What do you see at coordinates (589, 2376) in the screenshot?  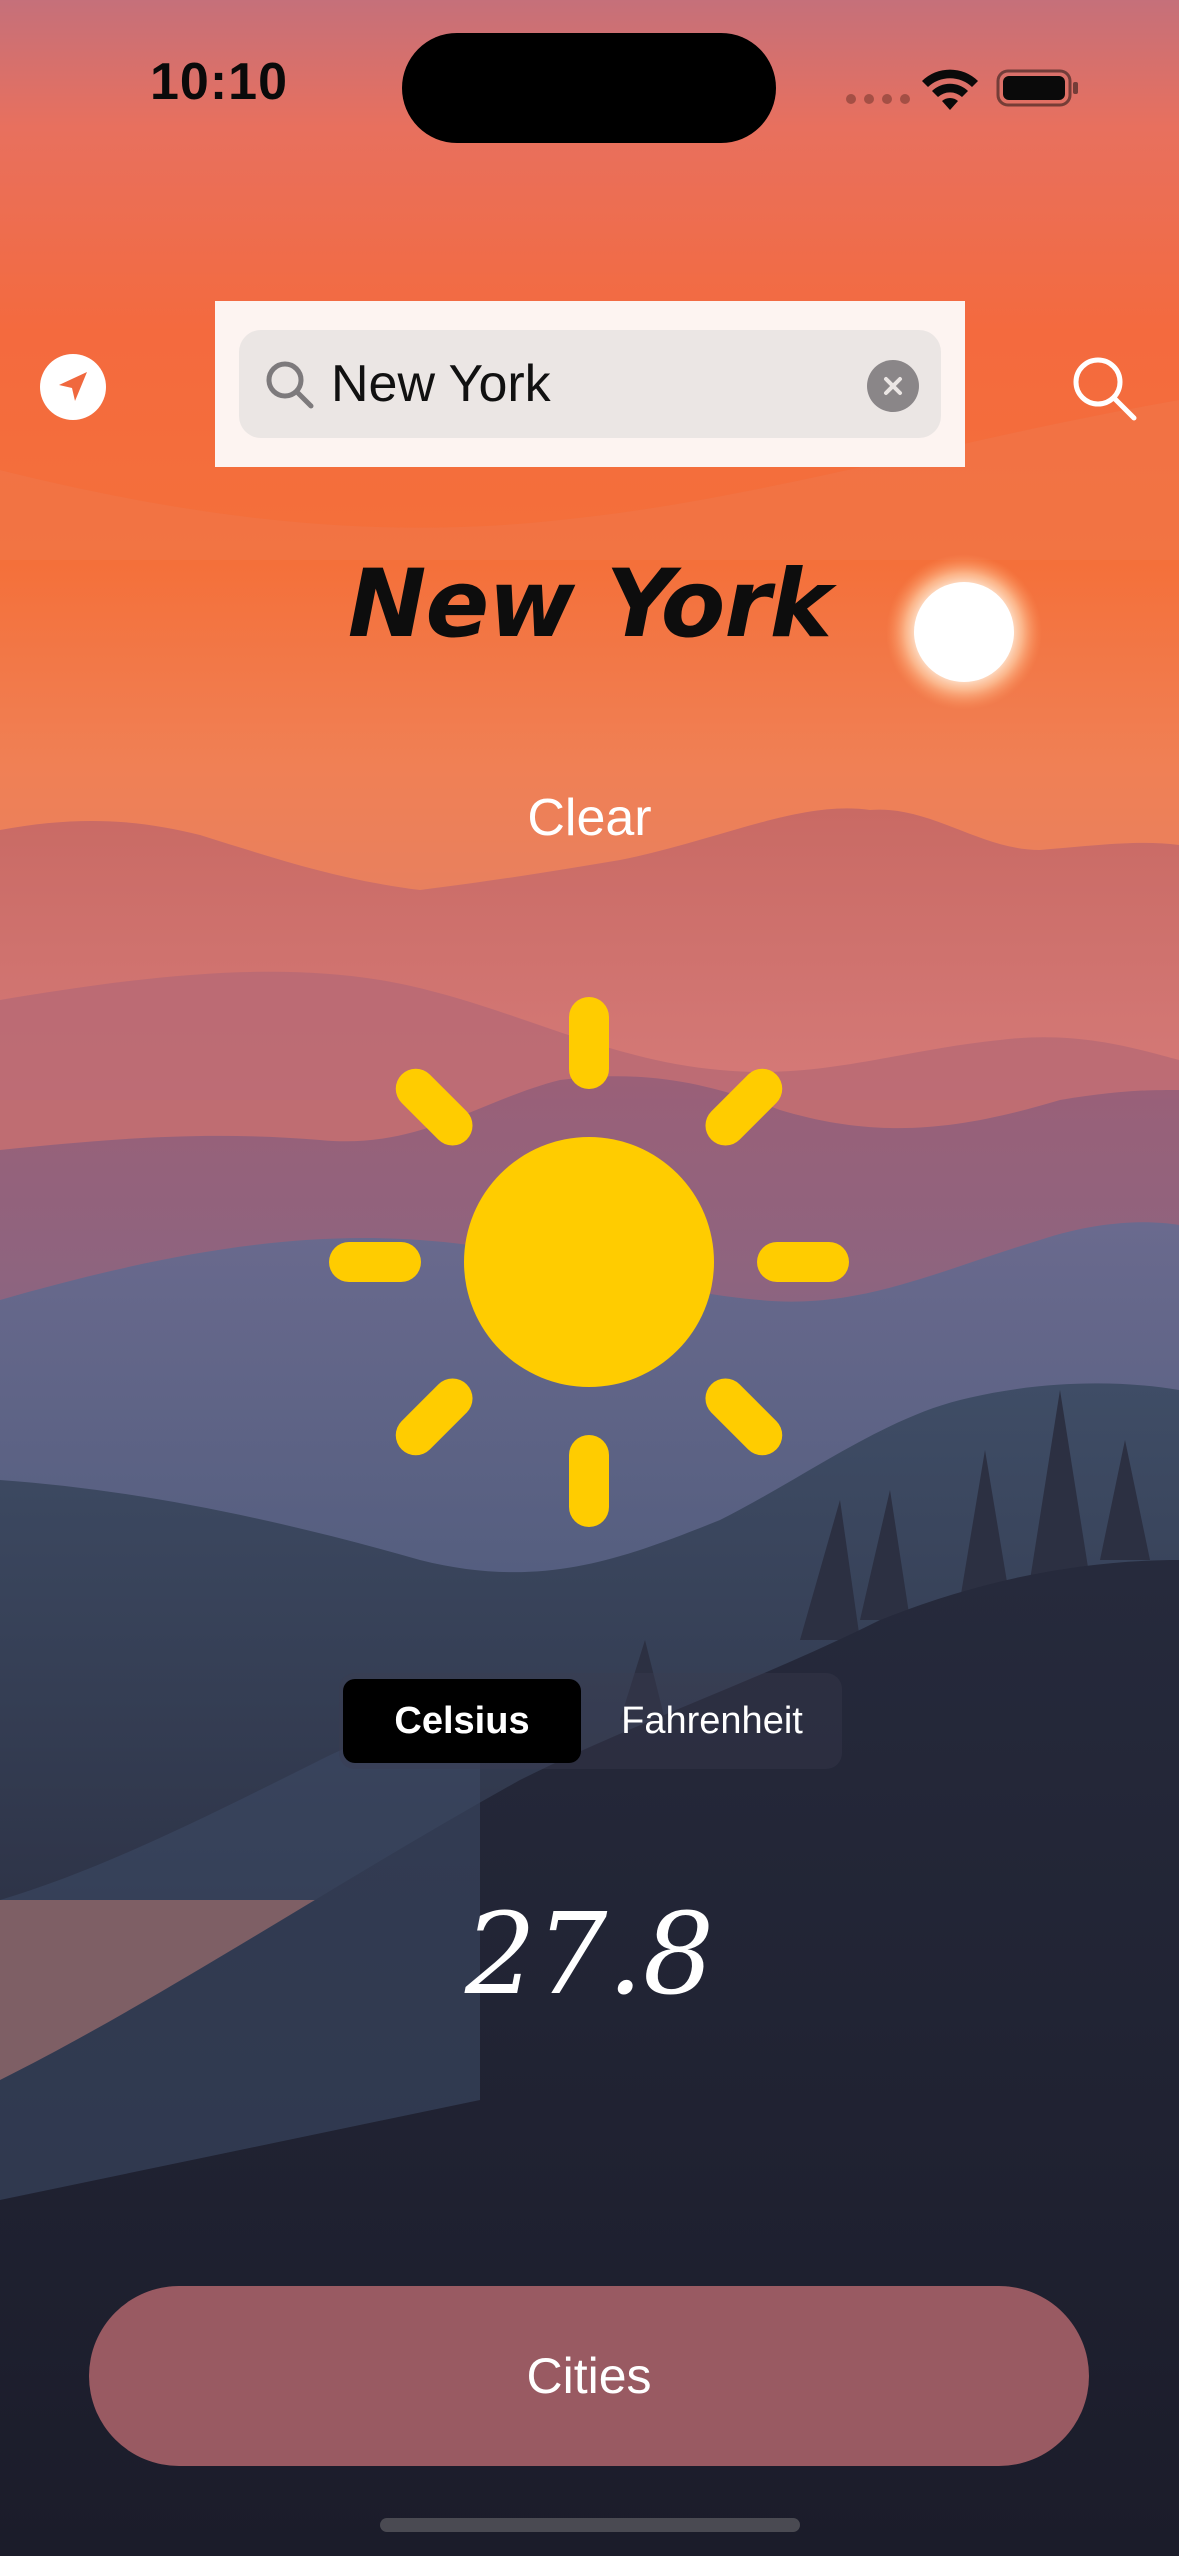 I see `cities-button: Cities` at bounding box center [589, 2376].